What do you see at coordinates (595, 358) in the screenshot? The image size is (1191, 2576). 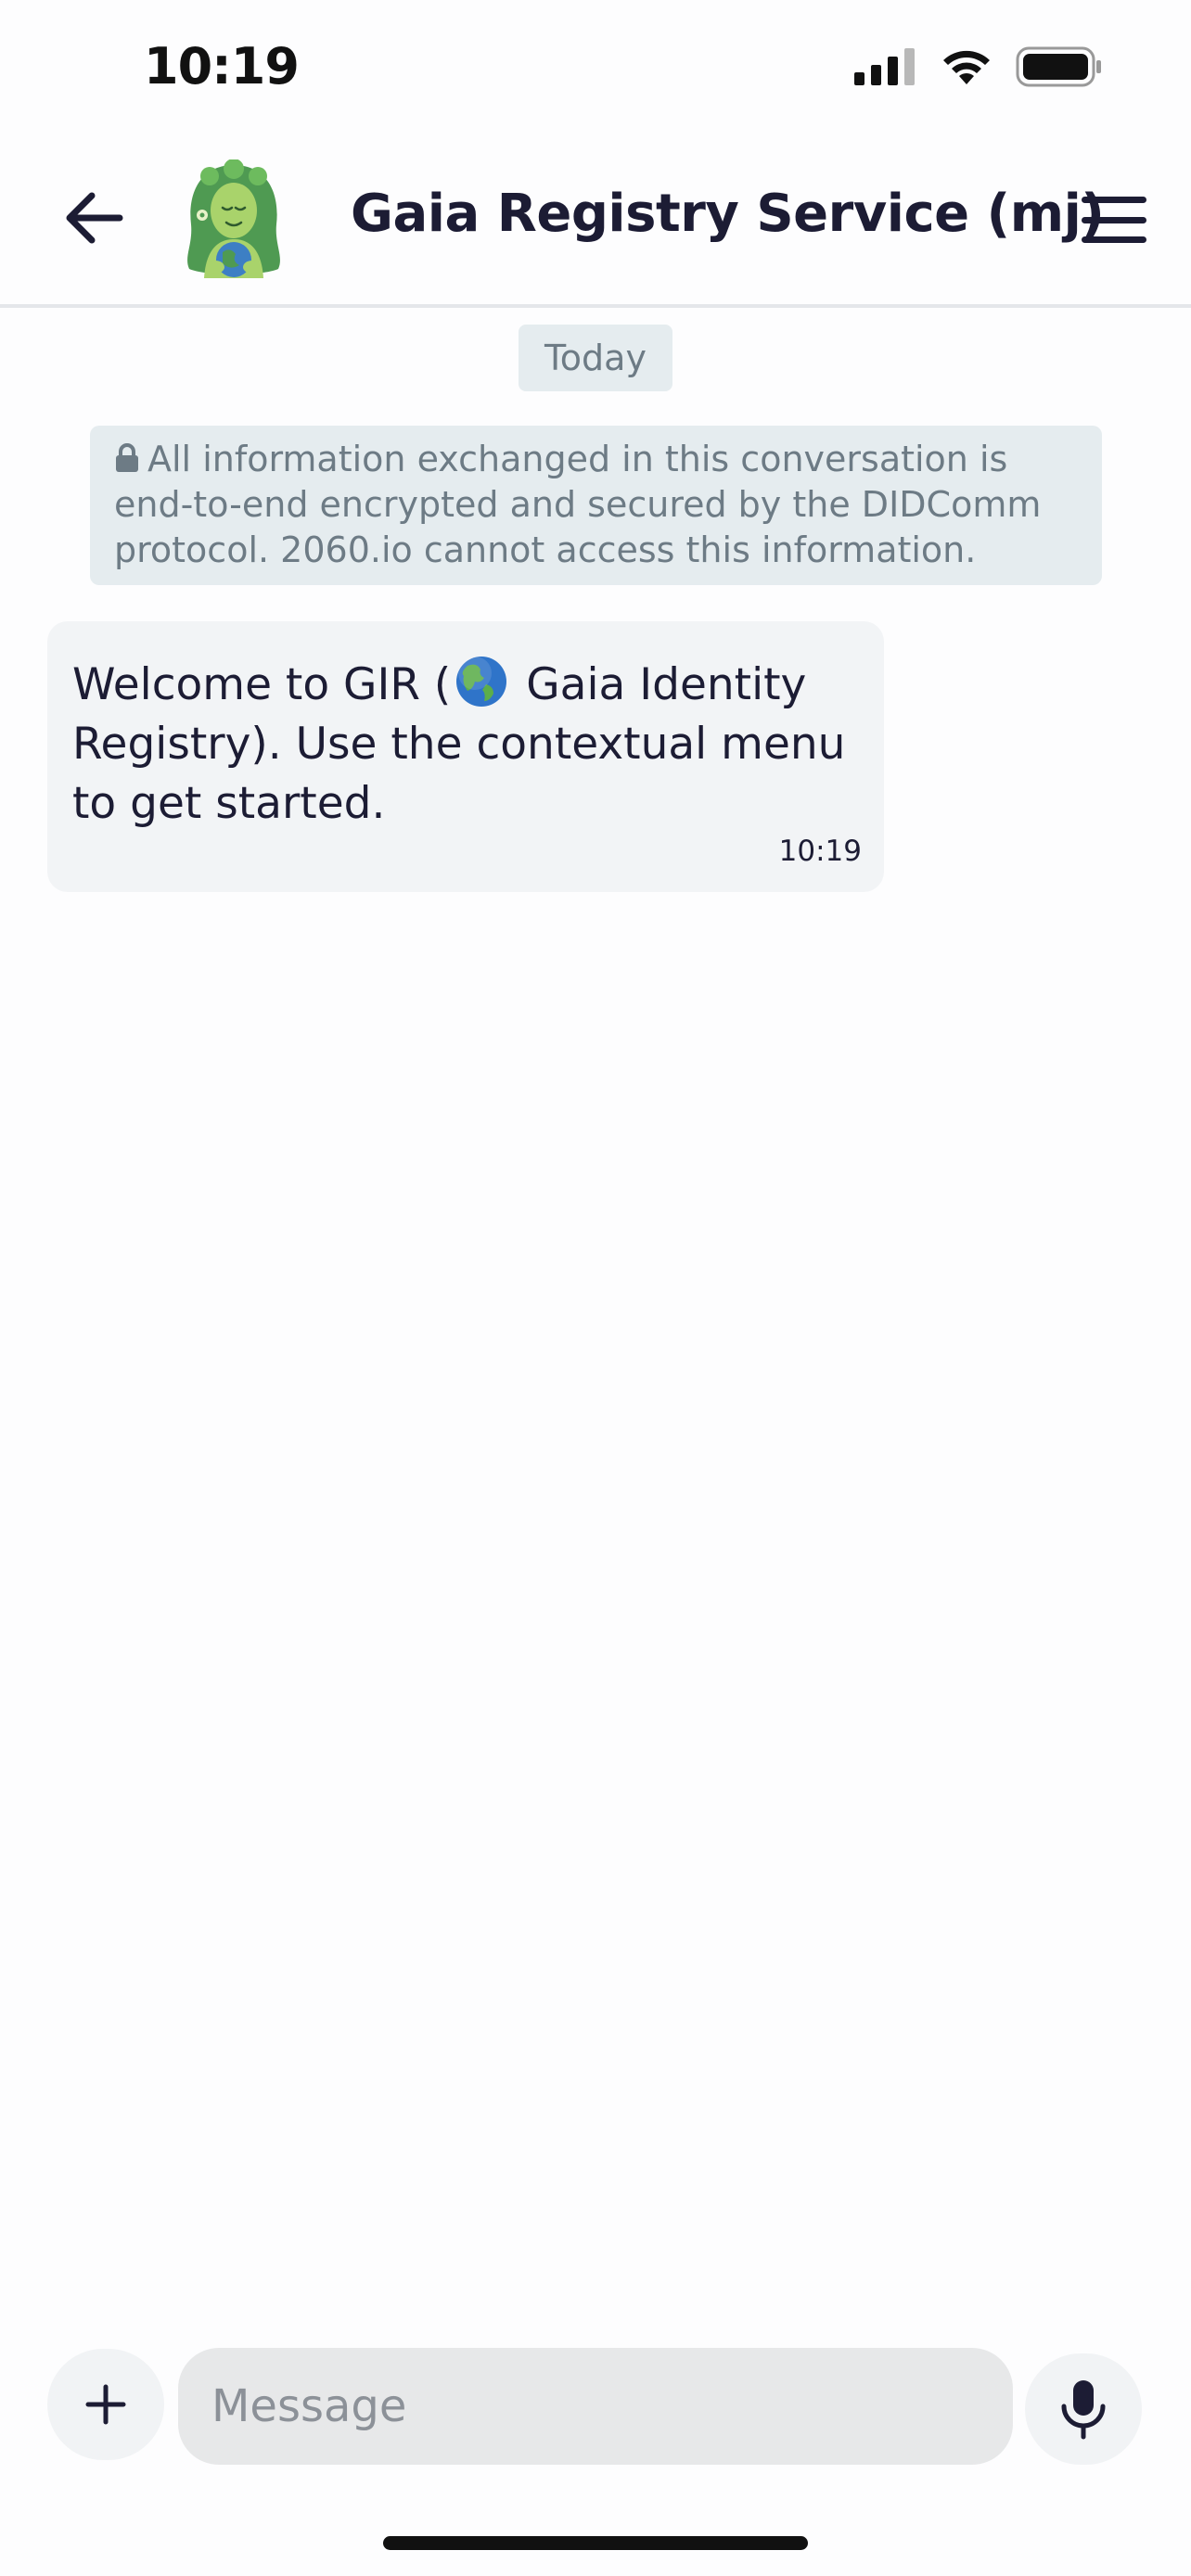 I see `date-separator: Today` at bounding box center [595, 358].